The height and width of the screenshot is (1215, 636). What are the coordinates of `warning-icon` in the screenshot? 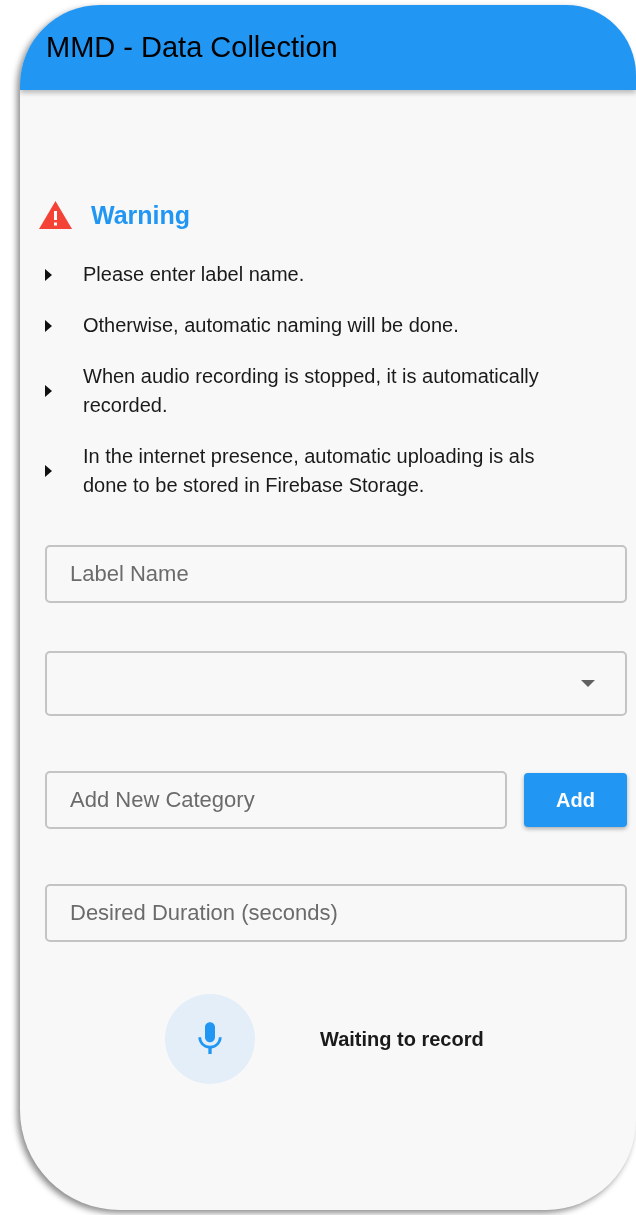 It's located at (55, 215).